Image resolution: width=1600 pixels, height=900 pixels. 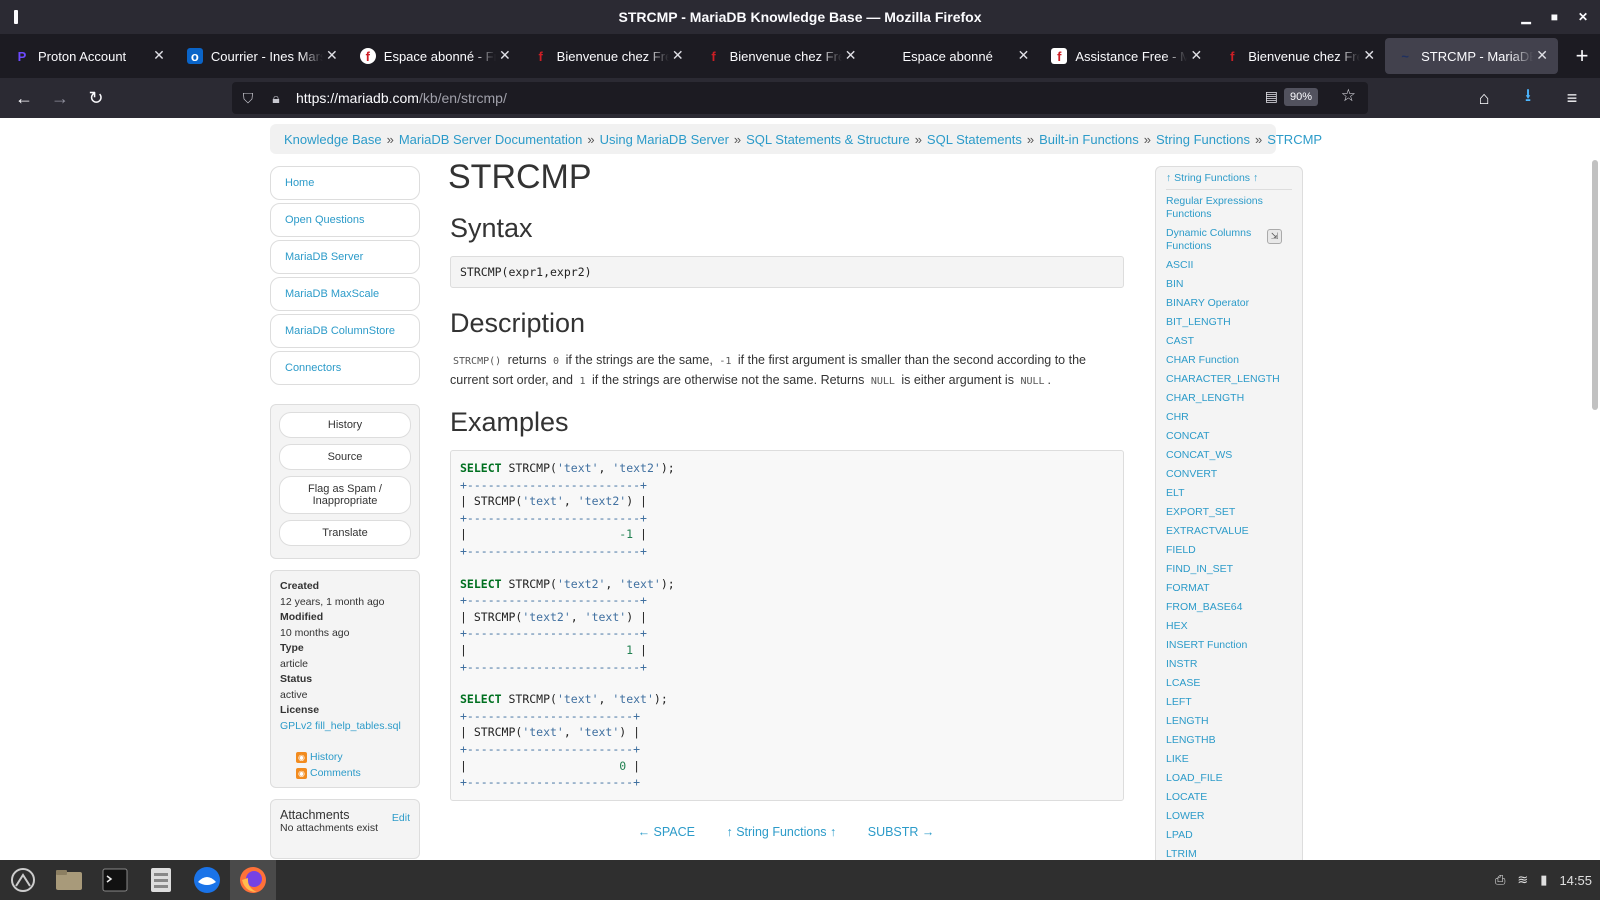 What do you see at coordinates (340, 726) in the screenshot?
I see `license-link: GPLv2 fill_help_tables.sql` at bounding box center [340, 726].